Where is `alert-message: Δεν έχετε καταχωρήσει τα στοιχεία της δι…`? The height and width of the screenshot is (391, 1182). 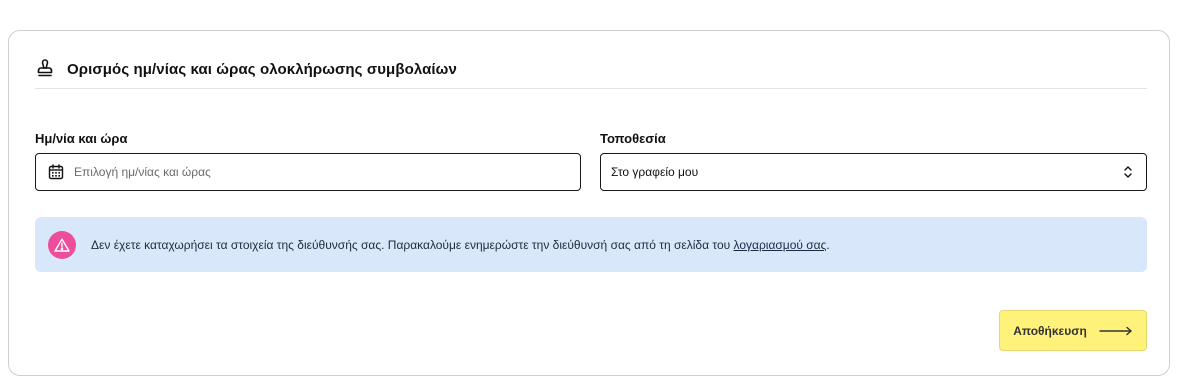 alert-message: Δεν έχετε καταχωρήσει τα στοιχεία της δι… is located at coordinates (460, 245).